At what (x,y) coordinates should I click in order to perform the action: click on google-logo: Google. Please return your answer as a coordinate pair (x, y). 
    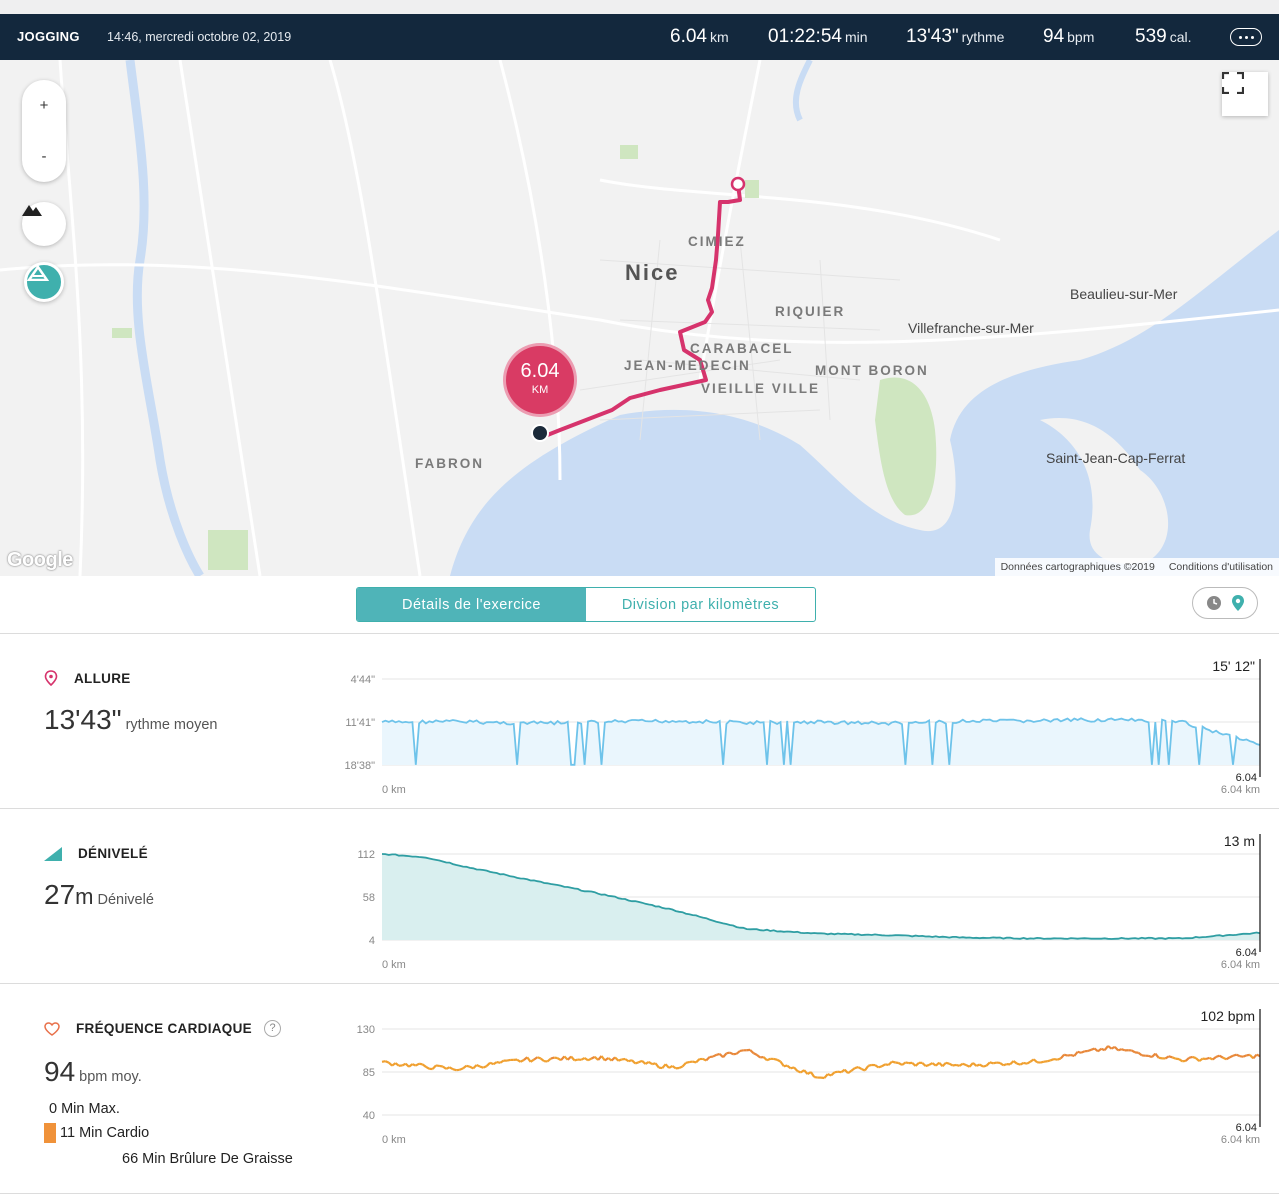
    Looking at the image, I should click on (40, 560).